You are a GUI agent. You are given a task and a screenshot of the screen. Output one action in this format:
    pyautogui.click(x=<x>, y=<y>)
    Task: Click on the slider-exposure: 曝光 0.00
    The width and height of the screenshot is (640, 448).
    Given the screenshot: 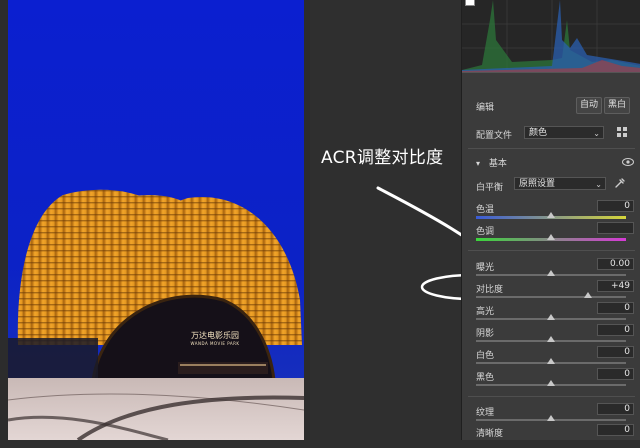 What is the action you would take?
    pyautogui.click(x=551, y=270)
    